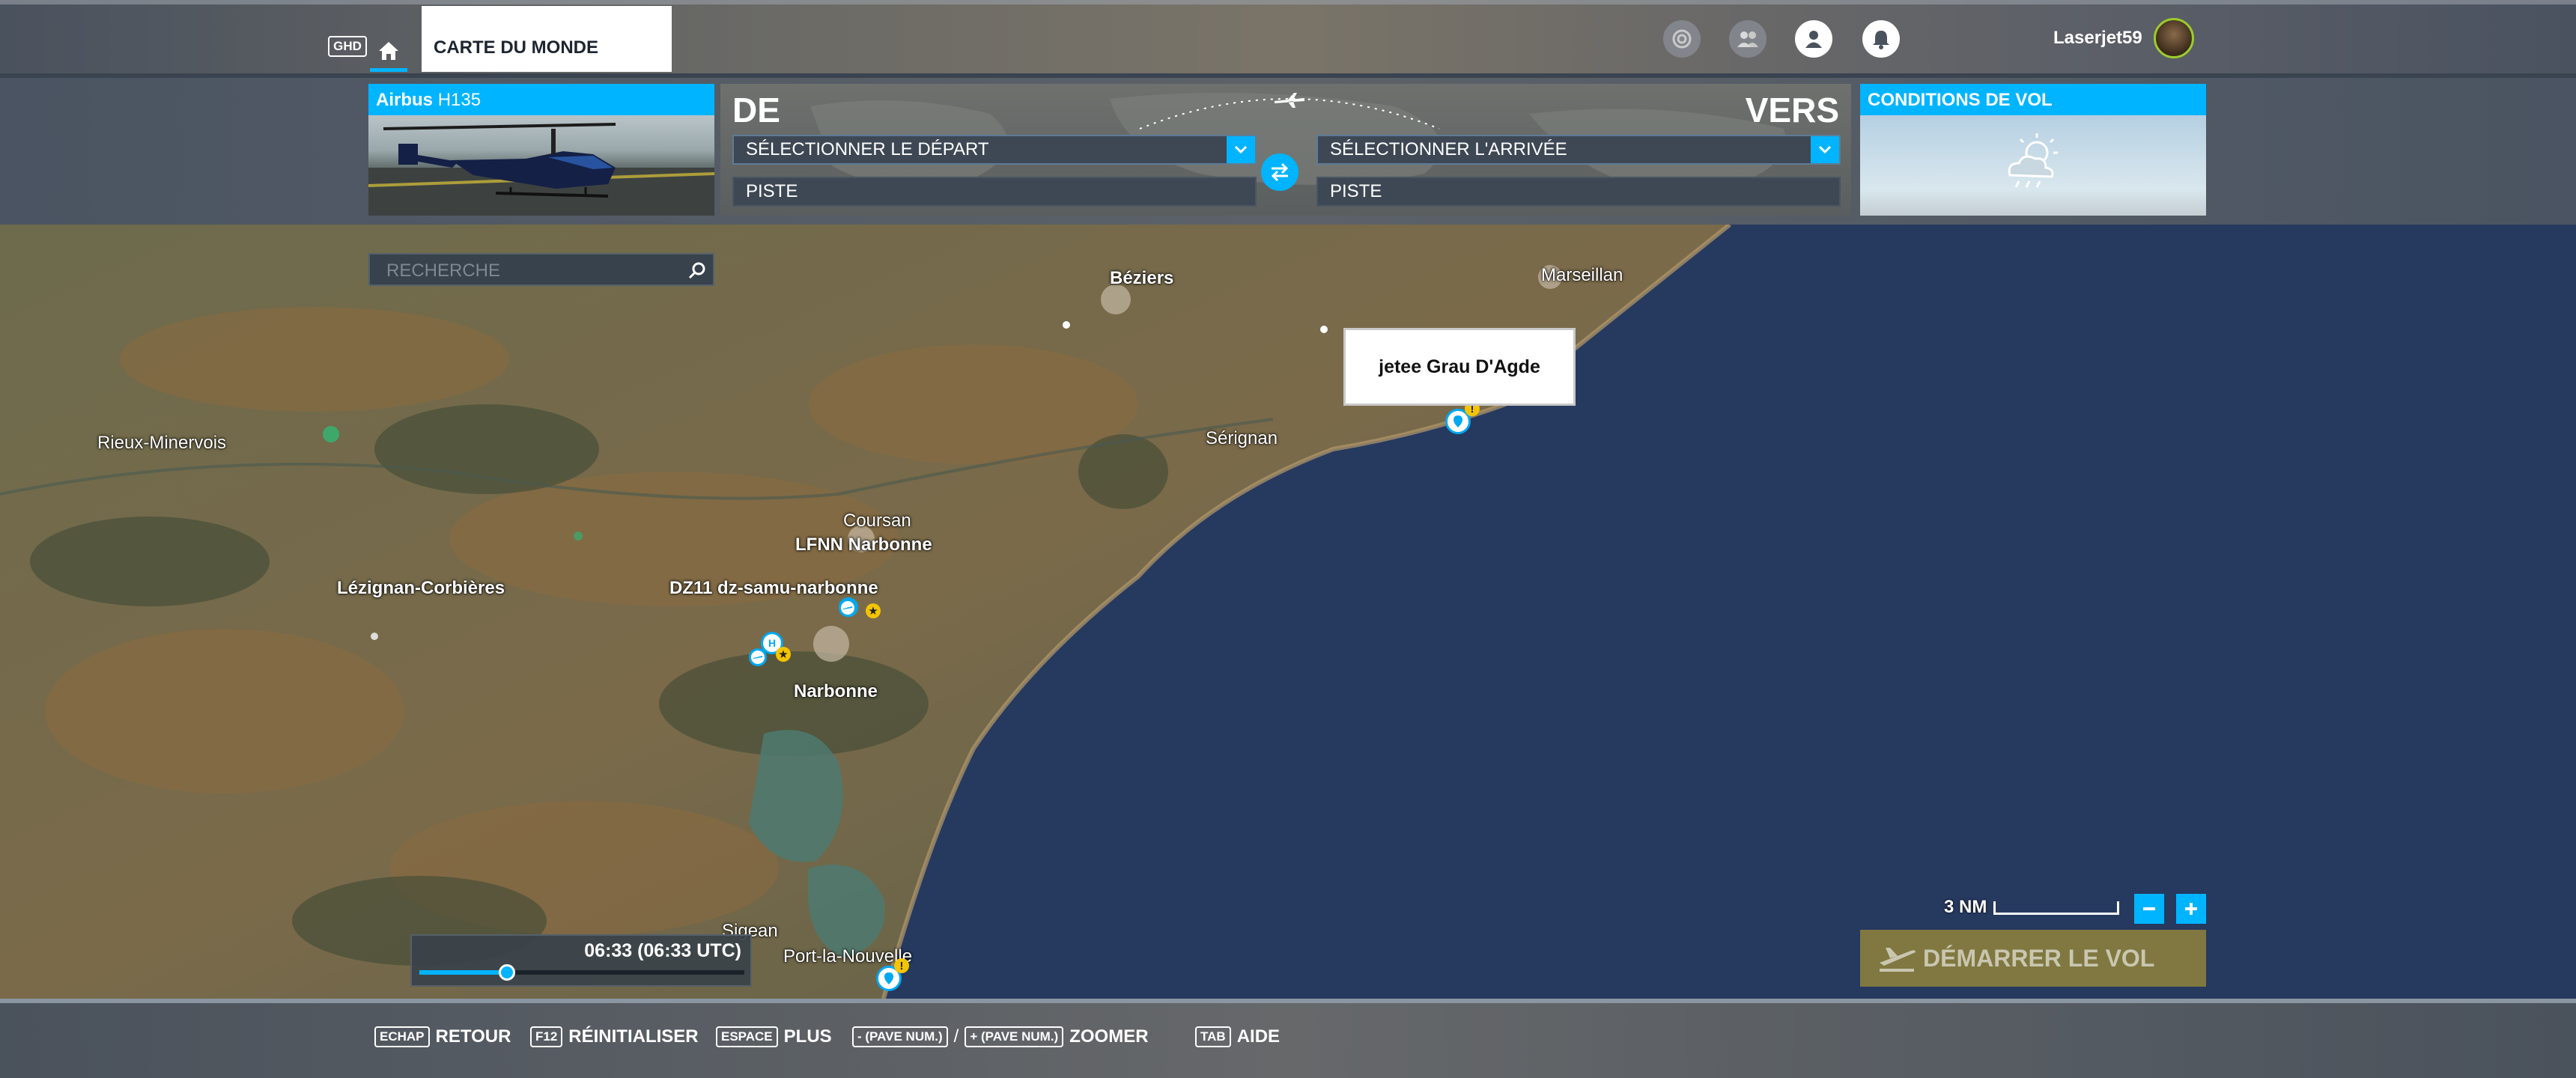  I want to click on departure-dropdown-button, so click(1241, 149).